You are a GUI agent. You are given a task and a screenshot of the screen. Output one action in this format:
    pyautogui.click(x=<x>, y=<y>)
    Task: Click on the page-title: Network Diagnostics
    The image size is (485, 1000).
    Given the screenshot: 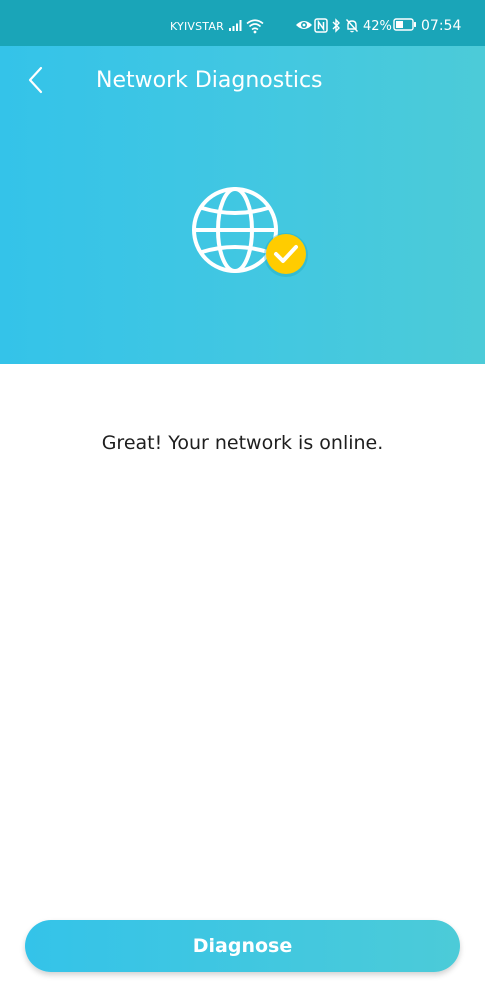 What is the action you would take?
    pyautogui.click(x=209, y=80)
    